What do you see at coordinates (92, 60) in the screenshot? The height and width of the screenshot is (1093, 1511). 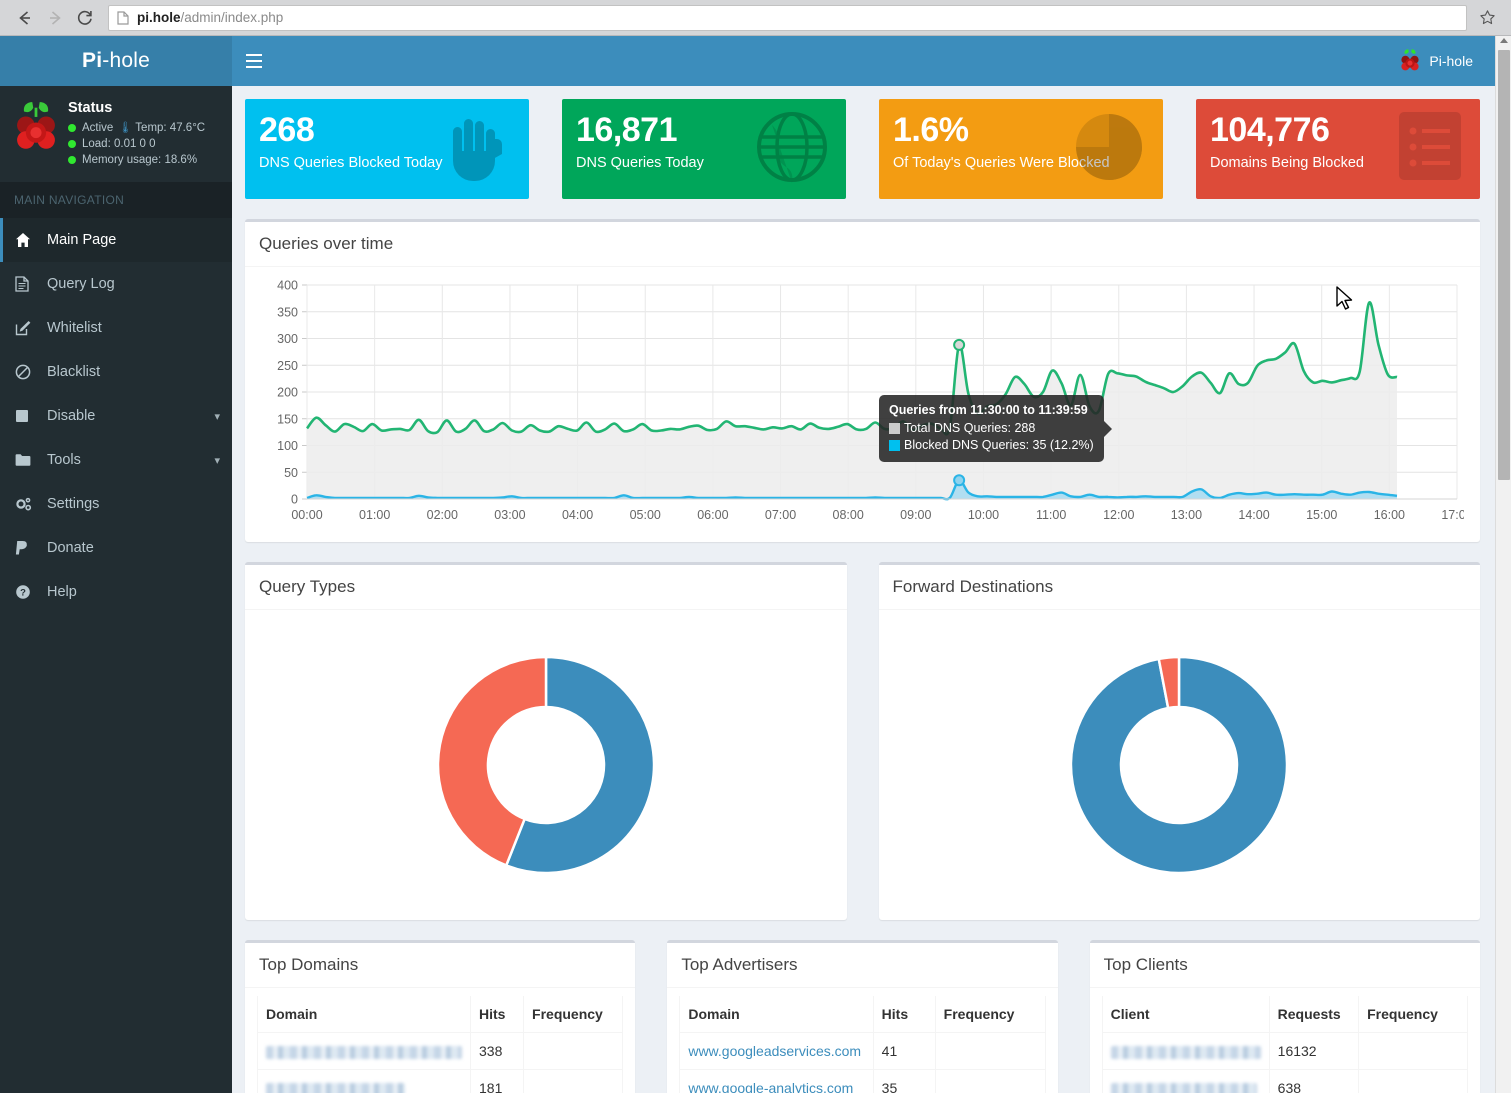 I see `brand-bold: Pi` at bounding box center [92, 60].